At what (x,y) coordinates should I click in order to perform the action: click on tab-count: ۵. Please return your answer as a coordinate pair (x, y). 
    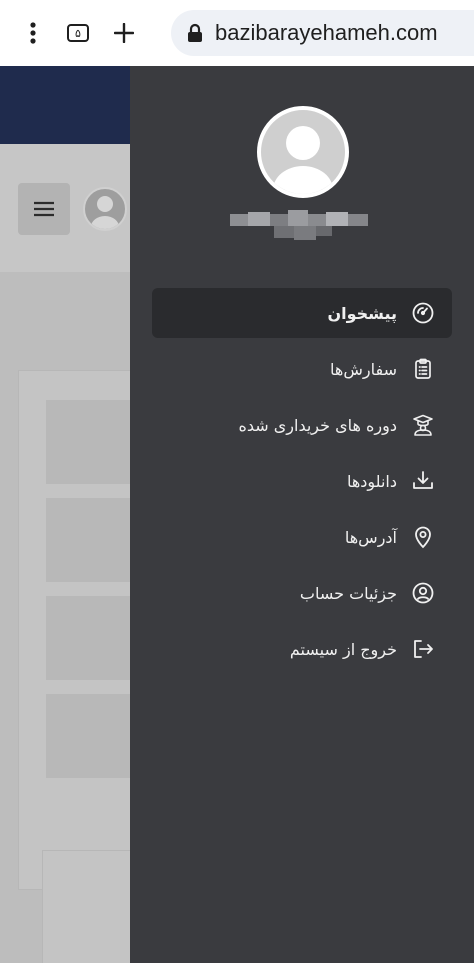
    Looking at the image, I should click on (78, 33).